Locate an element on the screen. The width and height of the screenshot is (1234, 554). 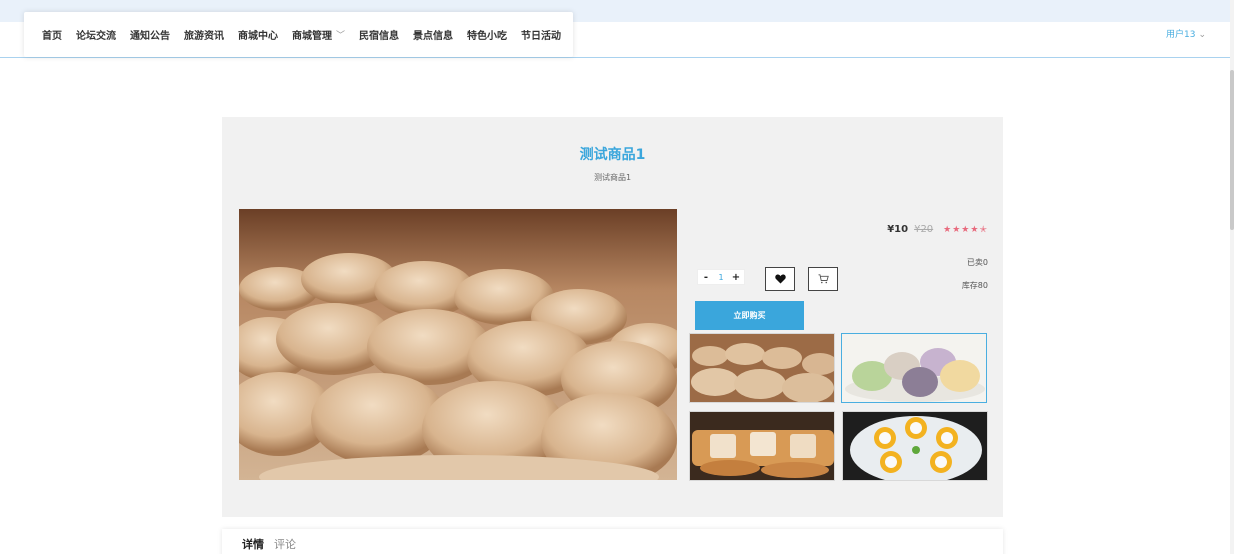
nav-item-notices: 通知公告 is located at coordinates (150, 34).